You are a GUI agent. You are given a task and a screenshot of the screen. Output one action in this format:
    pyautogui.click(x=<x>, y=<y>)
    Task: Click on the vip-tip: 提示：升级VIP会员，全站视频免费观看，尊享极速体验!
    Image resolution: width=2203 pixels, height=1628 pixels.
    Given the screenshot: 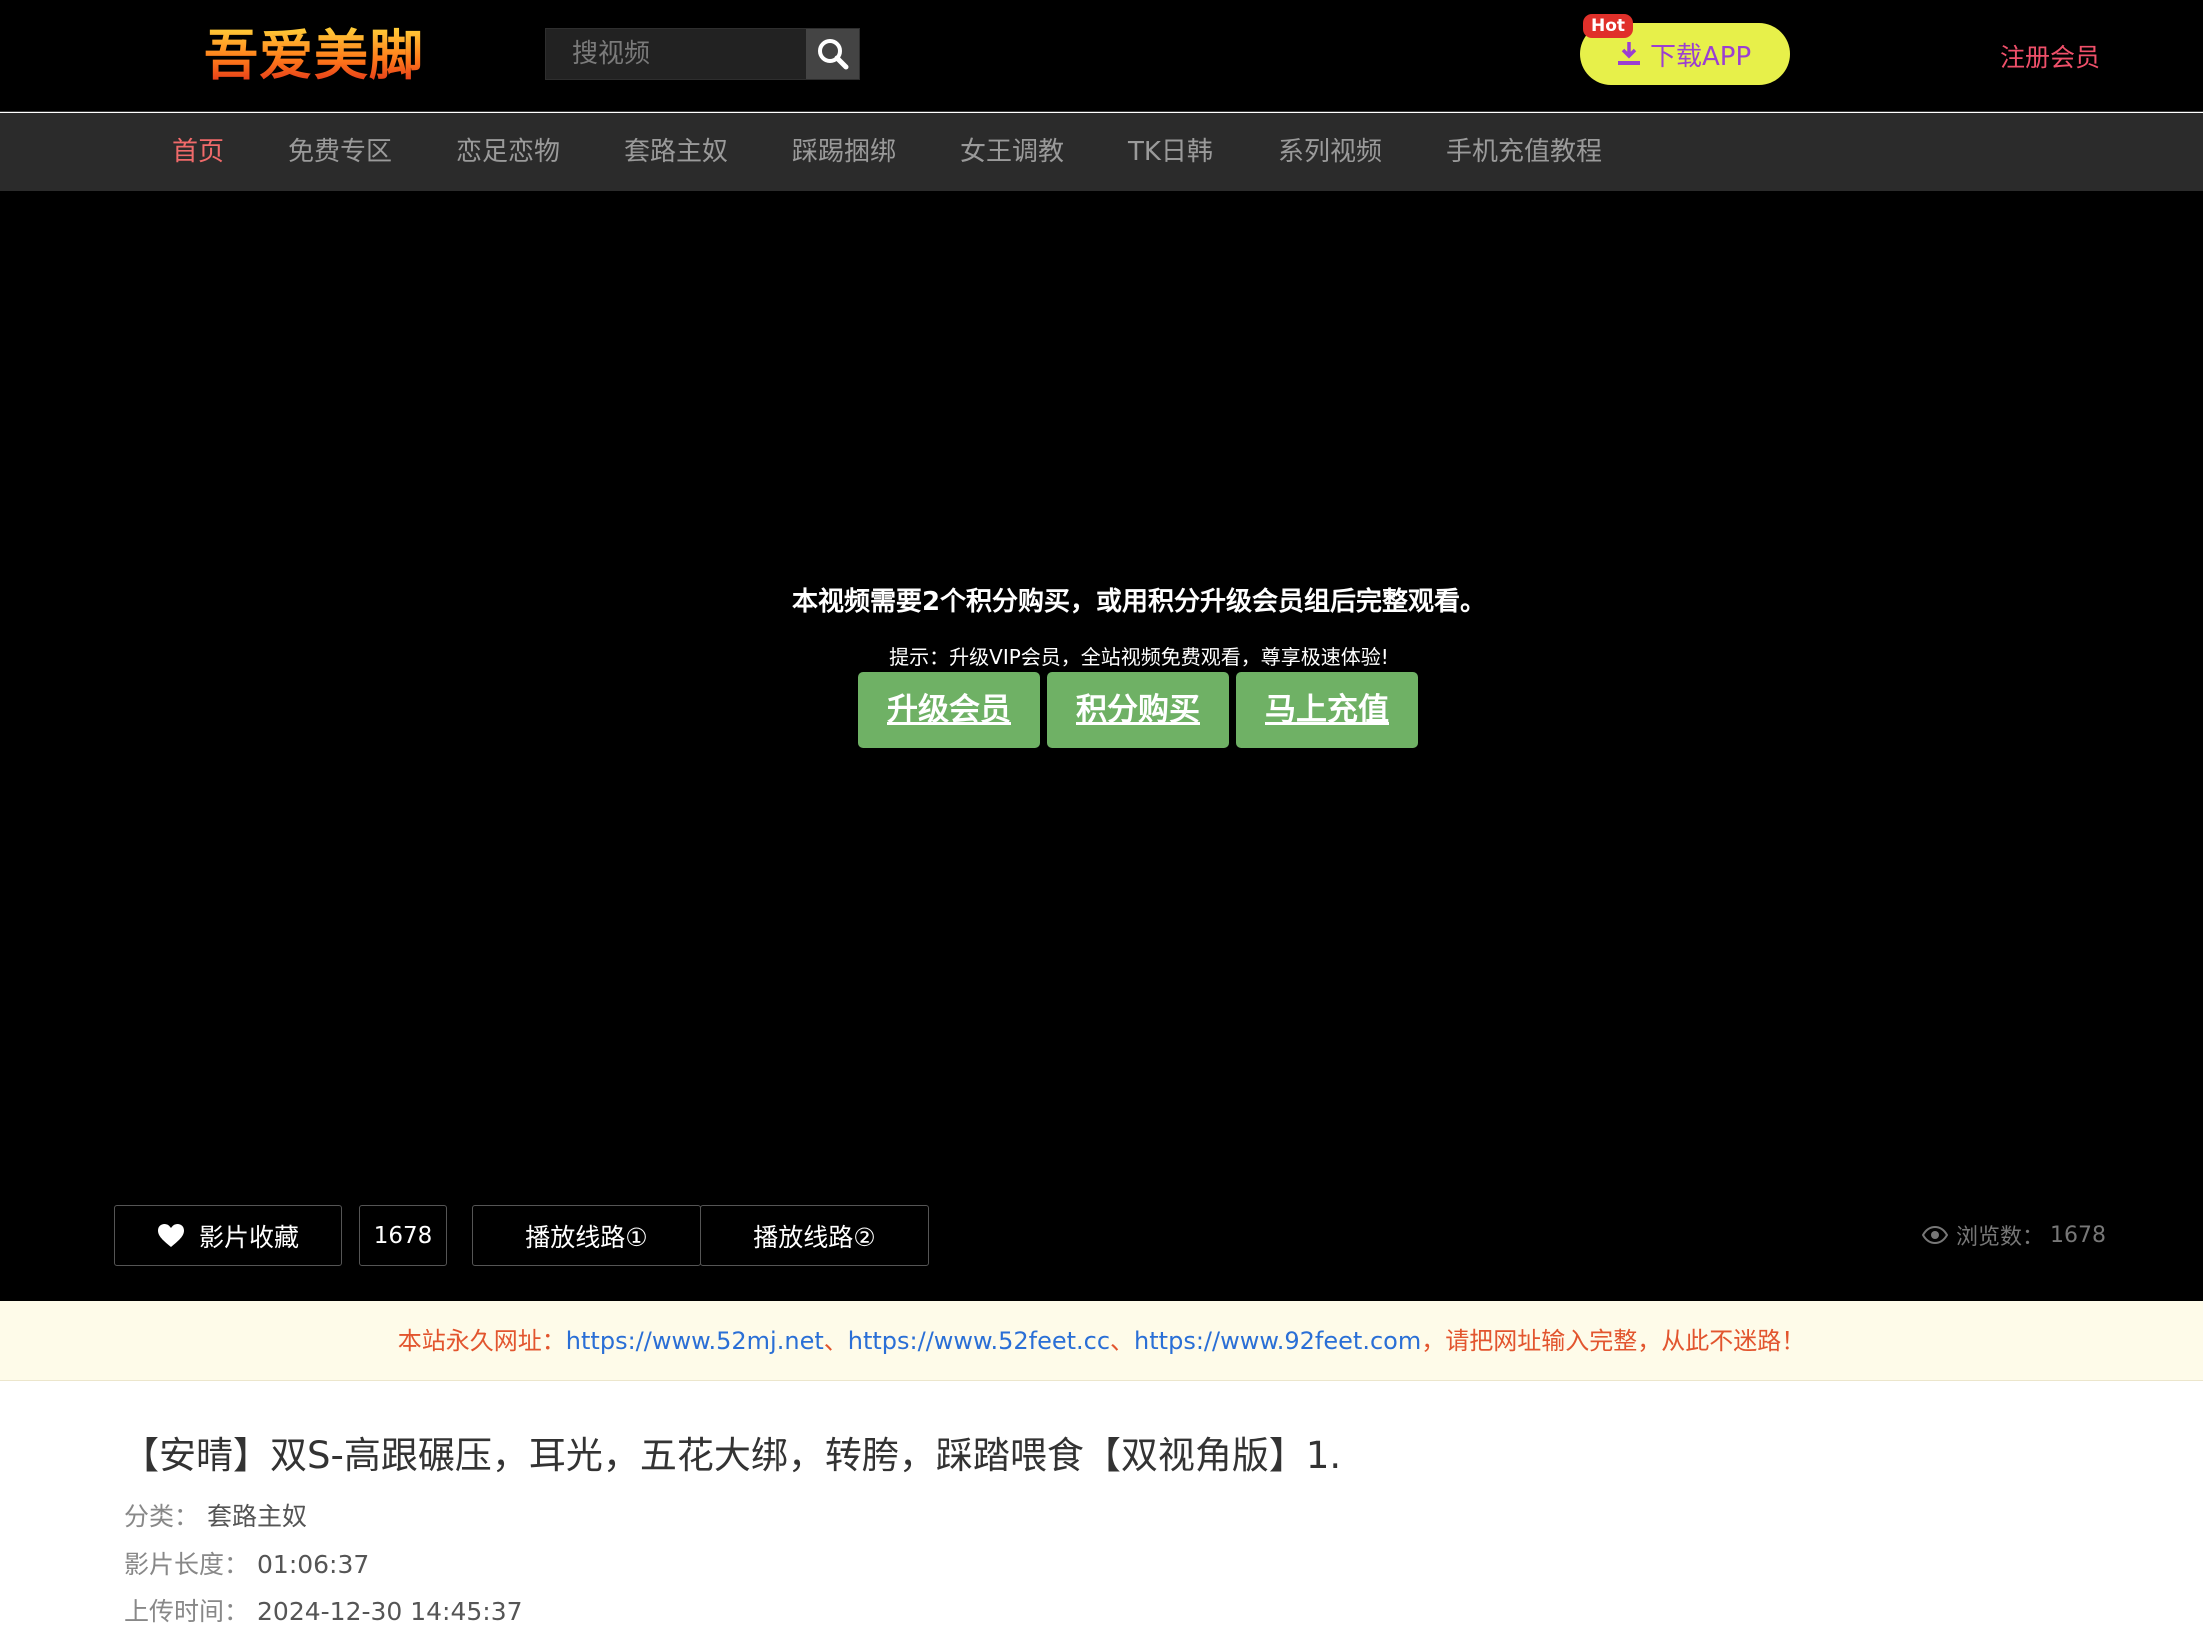 What is the action you would take?
    pyautogui.click(x=1139, y=657)
    